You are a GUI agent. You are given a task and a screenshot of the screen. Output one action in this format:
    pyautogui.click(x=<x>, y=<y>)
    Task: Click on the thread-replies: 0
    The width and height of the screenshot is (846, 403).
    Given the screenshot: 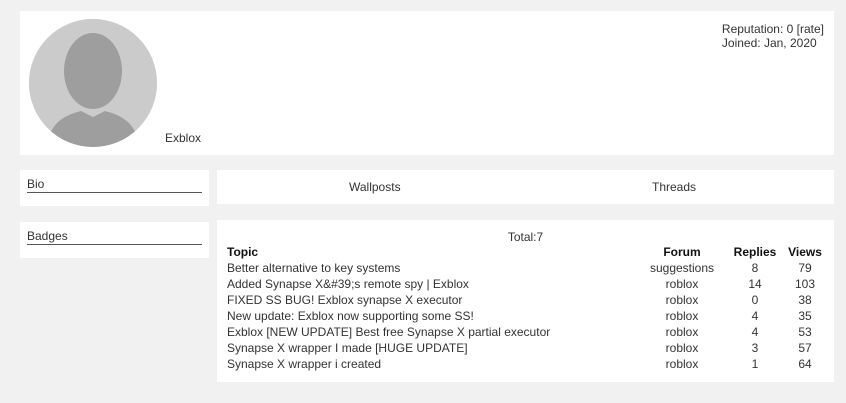 What is the action you would take?
    pyautogui.click(x=755, y=300)
    